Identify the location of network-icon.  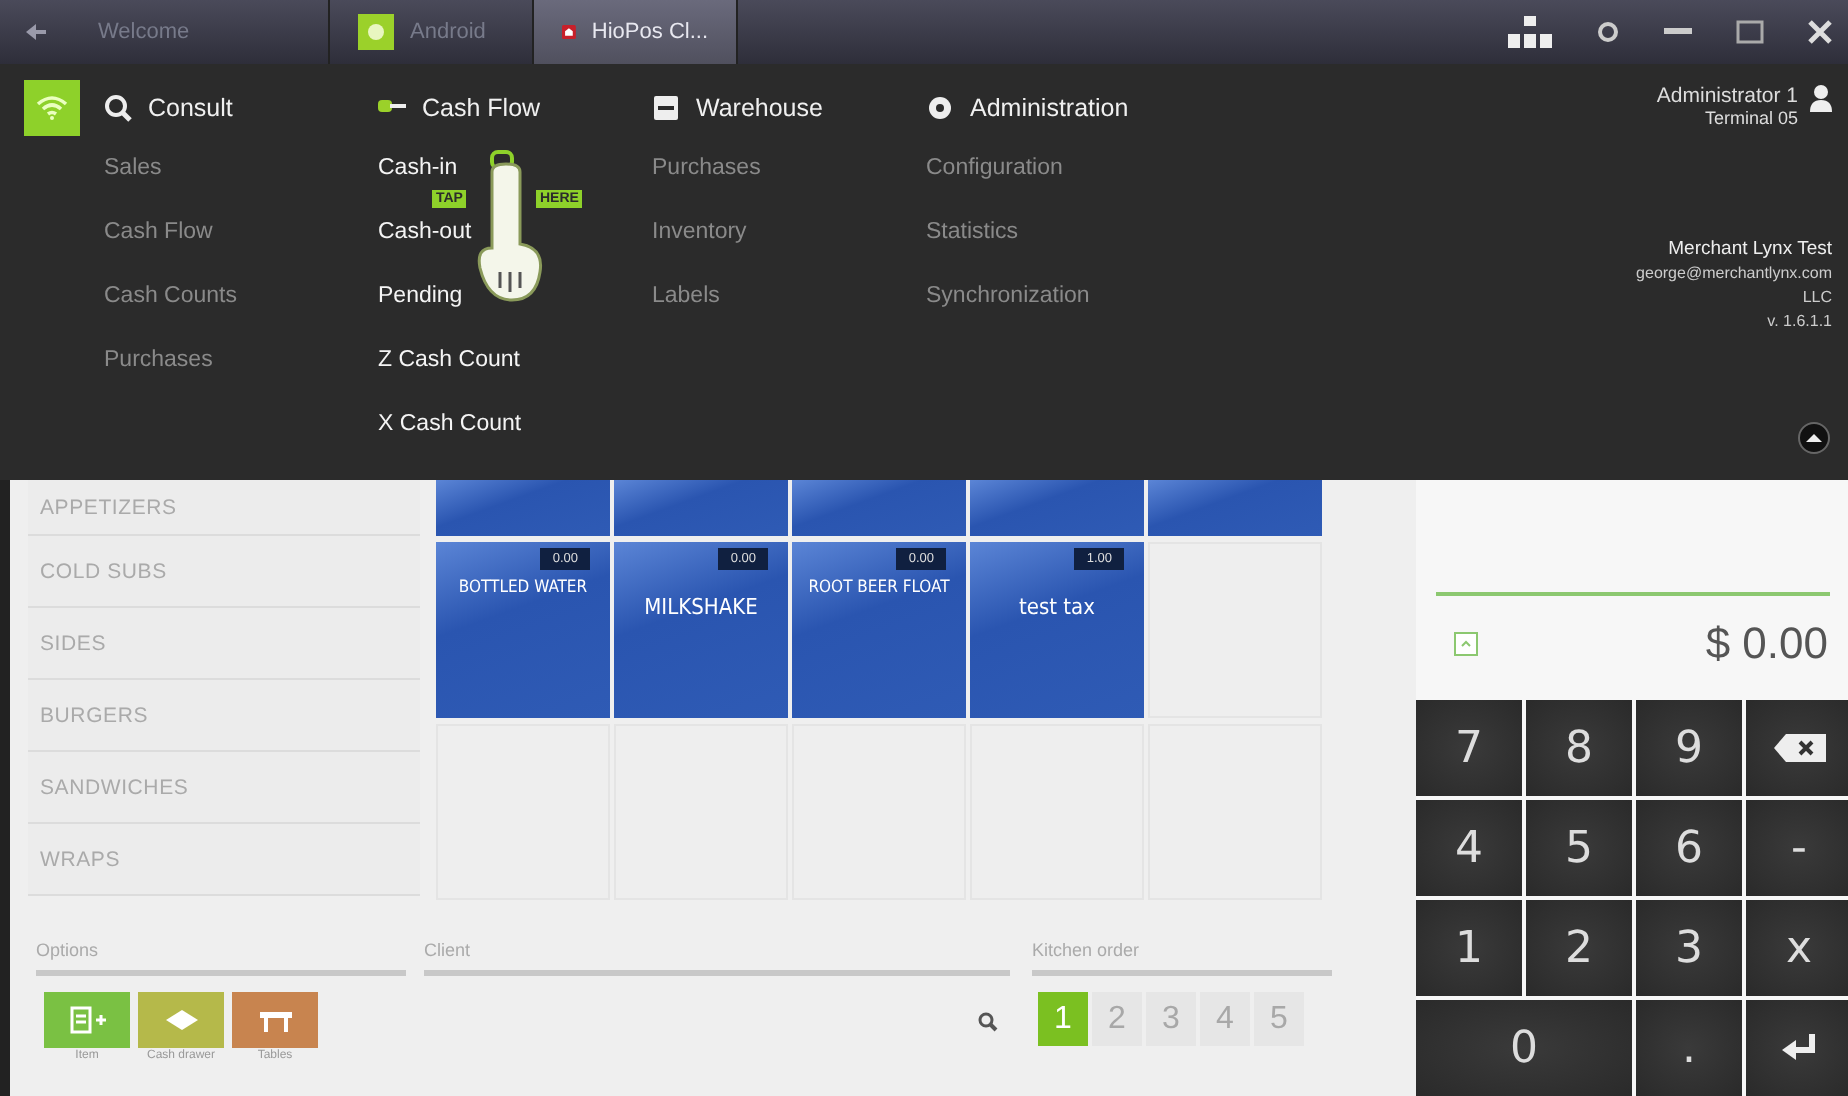
(1530, 32).